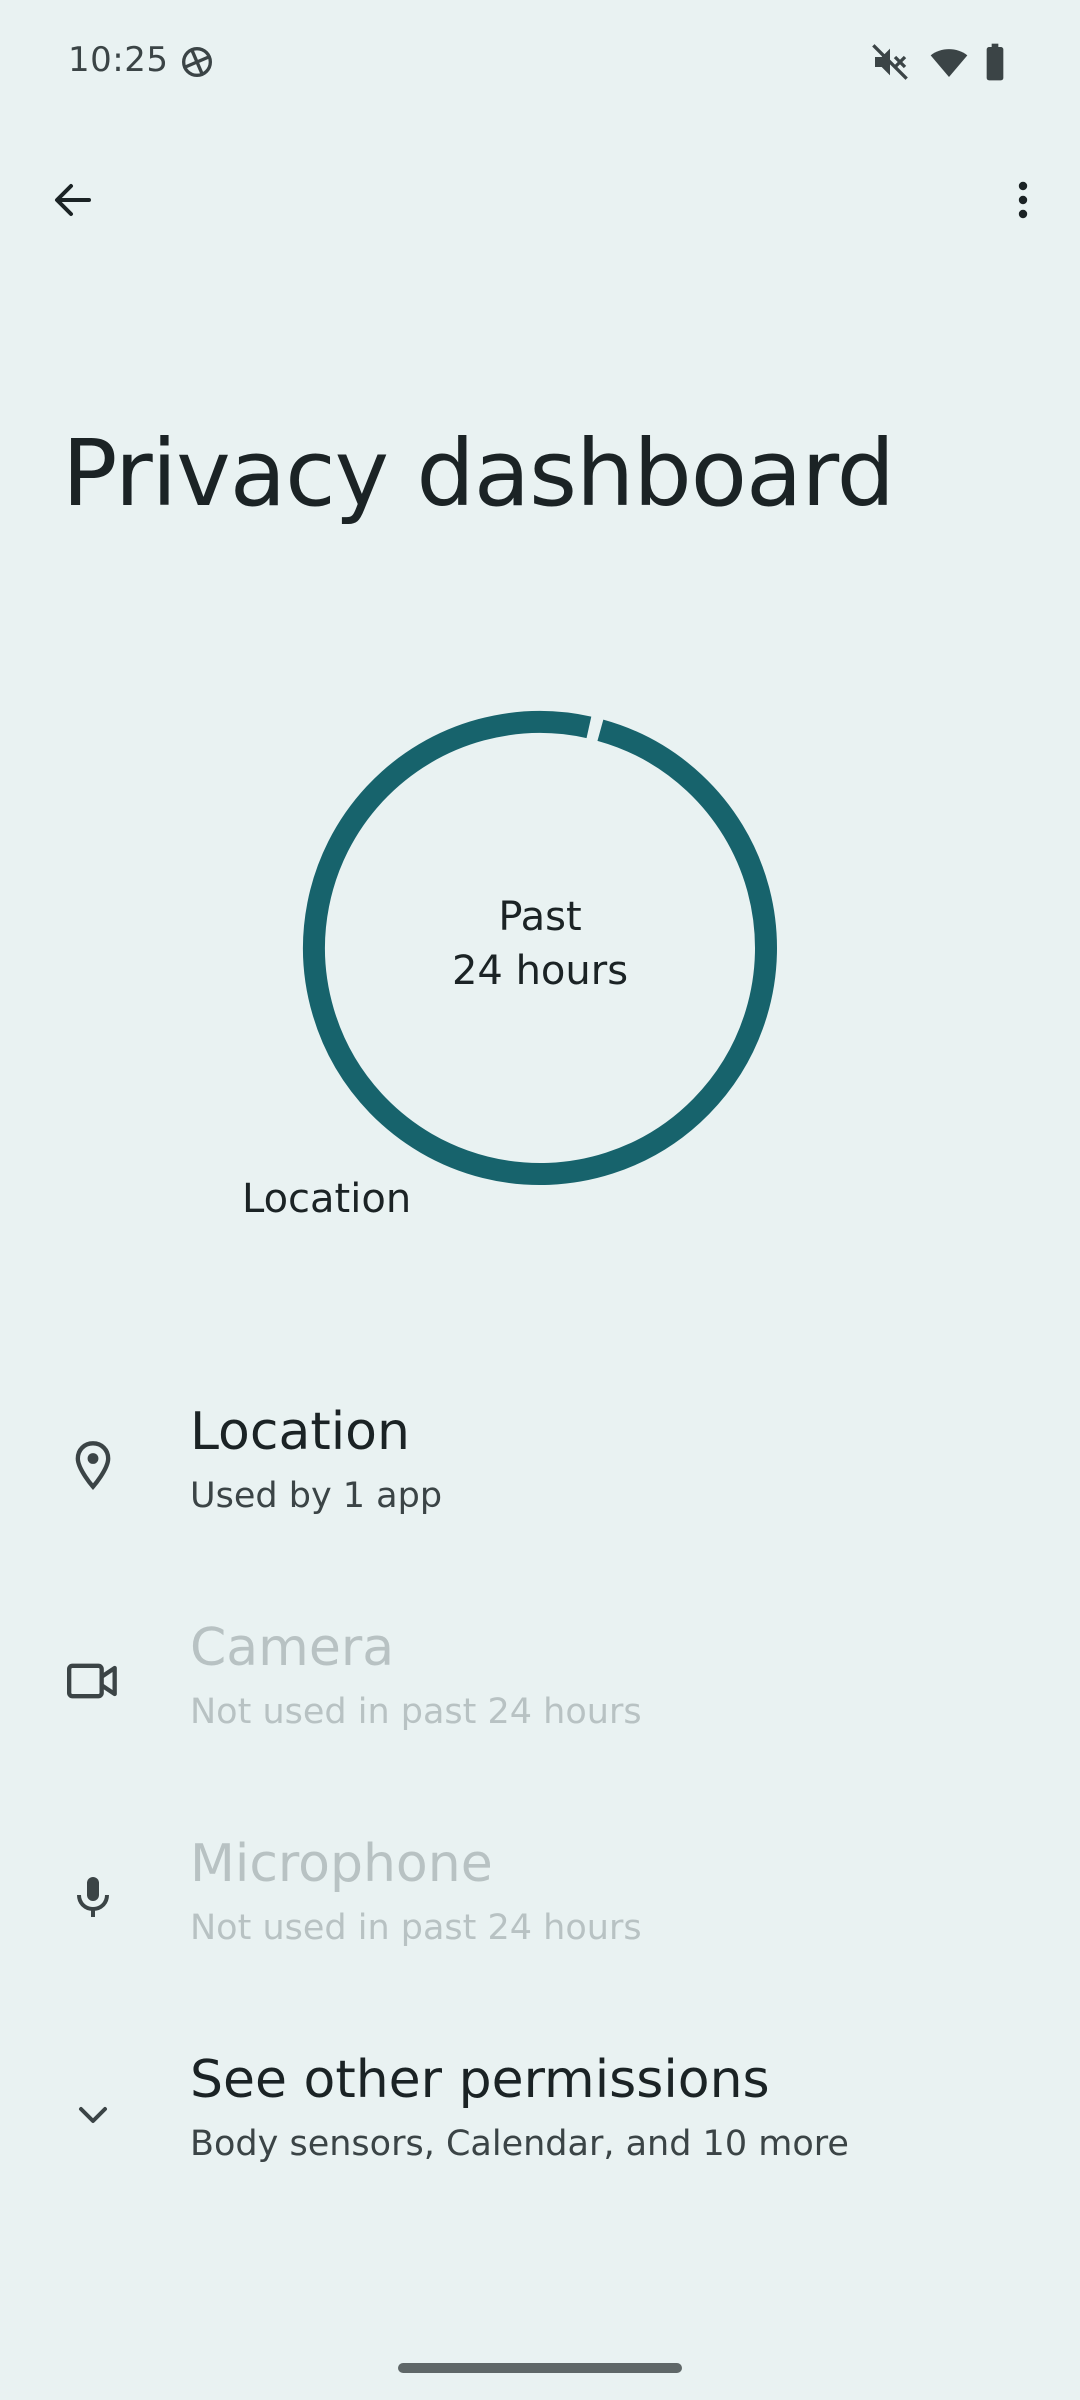 The image size is (1080, 2400). I want to click on page-title: Privacy dashboard, so click(478, 473).